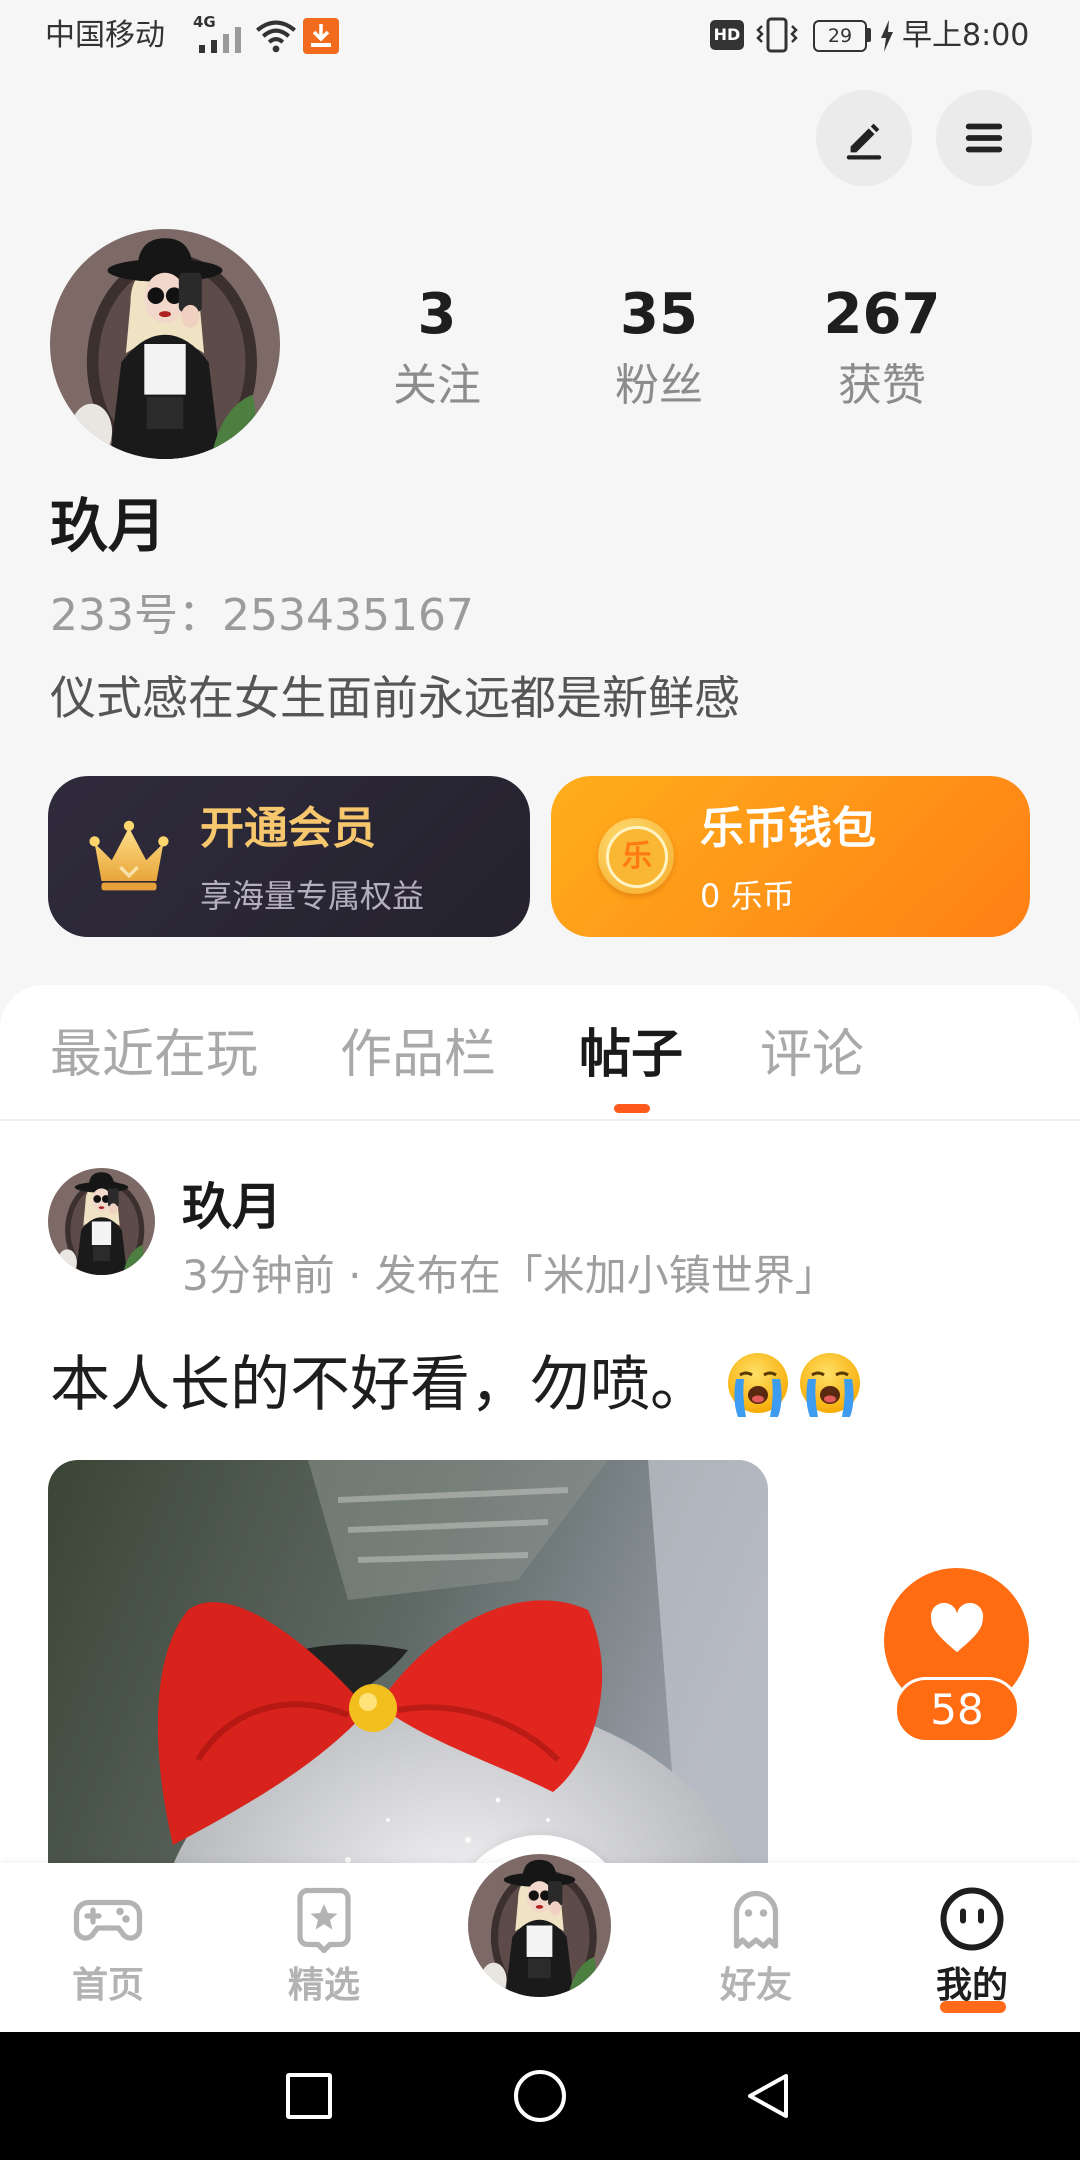 The height and width of the screenshot is (2160, 1080). What do you see at coordinates (220, 40) in the screenshot?
I see `signal-icon` at bounding box center [220, 40].